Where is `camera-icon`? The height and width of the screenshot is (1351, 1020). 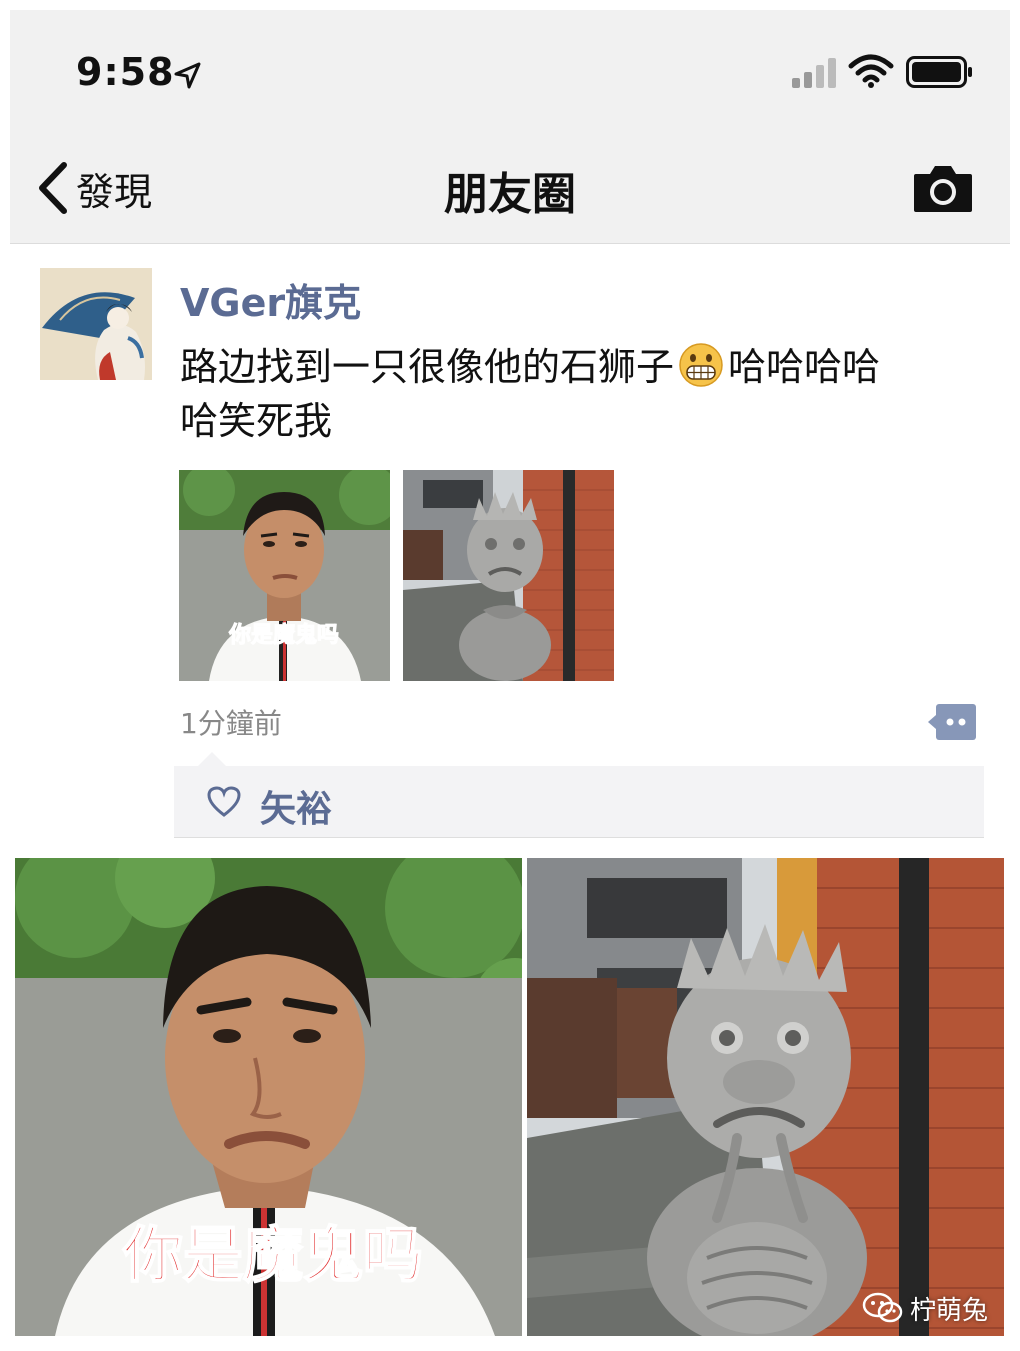
camera-icon is located at coordinates (943, 188).